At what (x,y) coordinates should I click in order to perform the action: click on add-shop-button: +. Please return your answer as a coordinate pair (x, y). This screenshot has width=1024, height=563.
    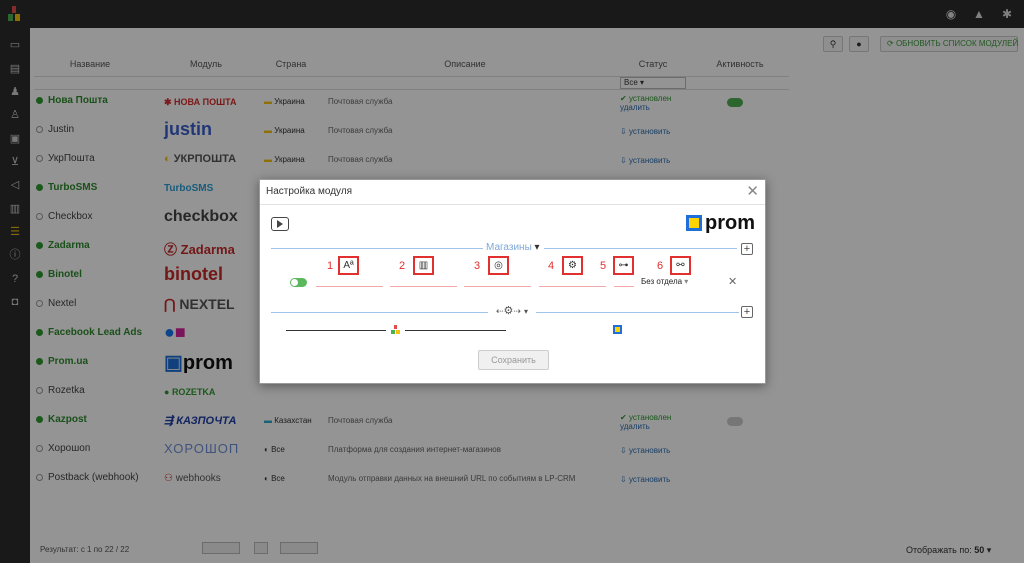
    Looking at the image, I should click on (747, 249).